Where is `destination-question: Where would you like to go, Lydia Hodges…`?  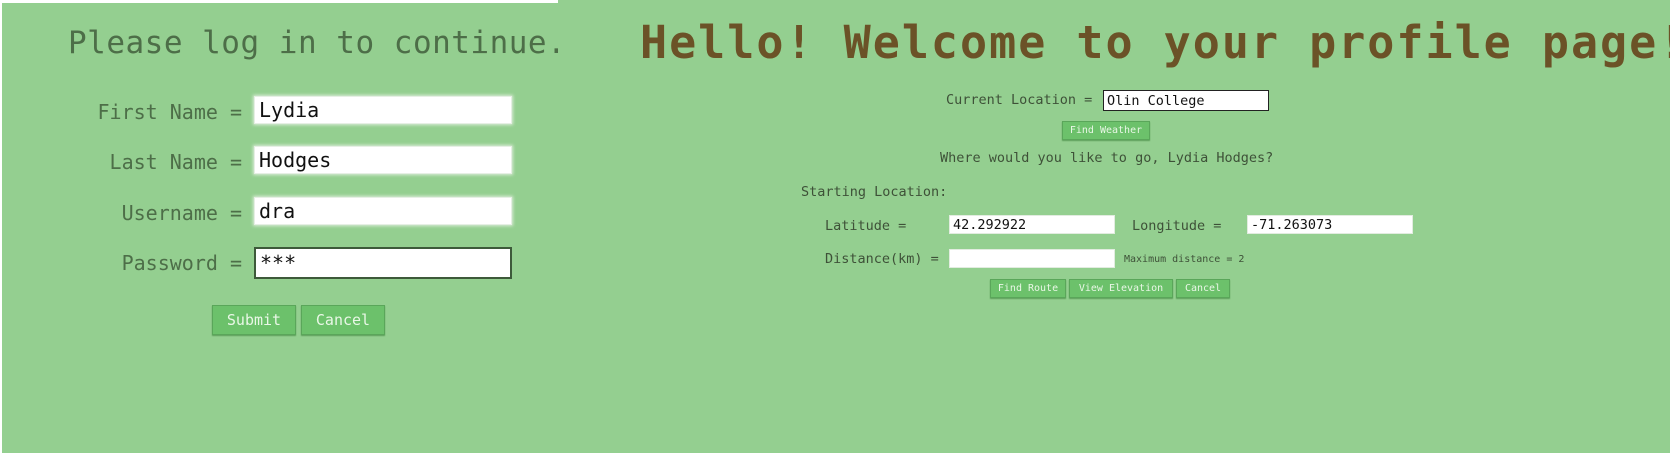
destination-question: Where would you like to go, Lydia Hodges… is located at coordinates (1107, 158).